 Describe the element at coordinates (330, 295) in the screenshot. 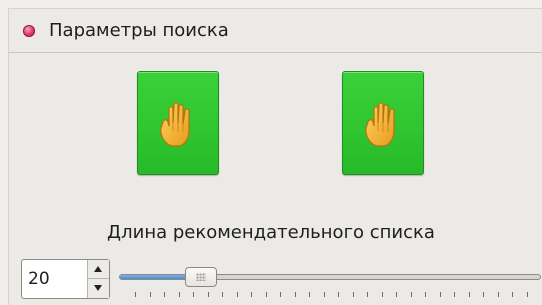

I see `slider-ticks` at that location.